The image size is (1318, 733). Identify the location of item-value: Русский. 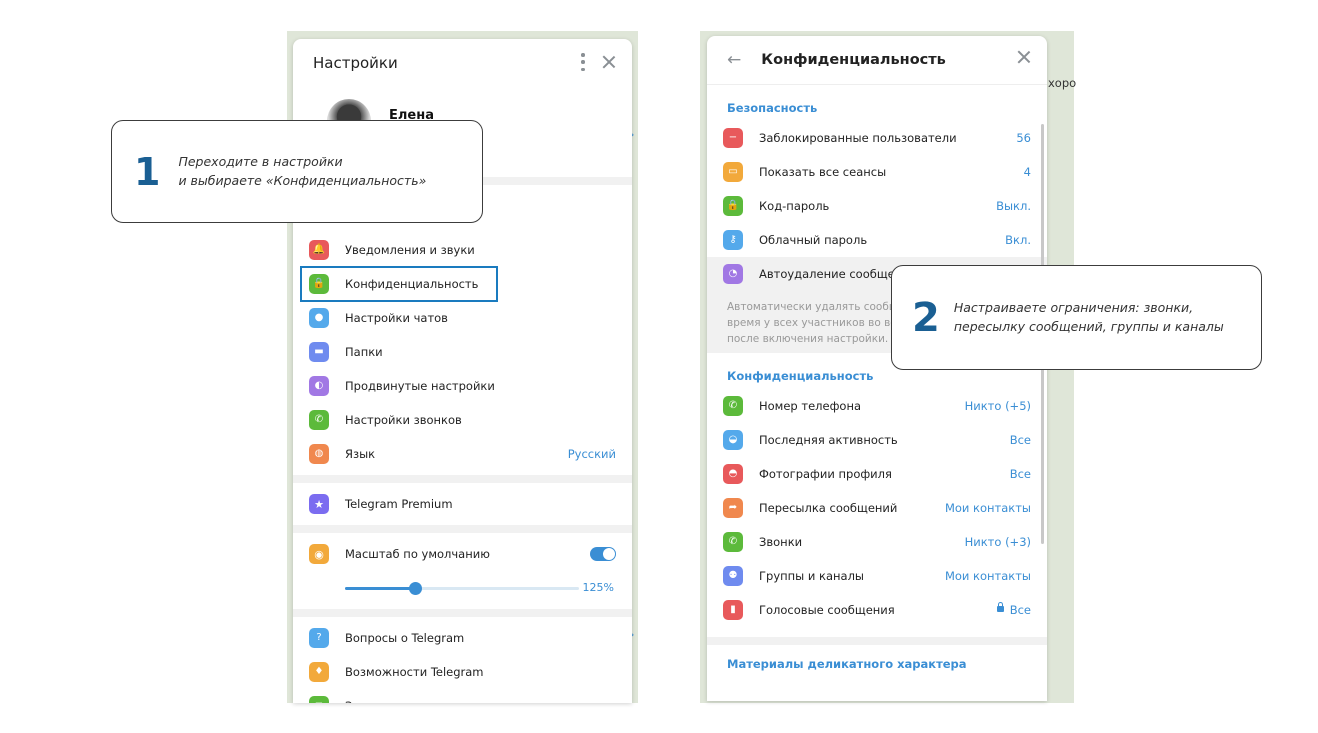
(591, 454).